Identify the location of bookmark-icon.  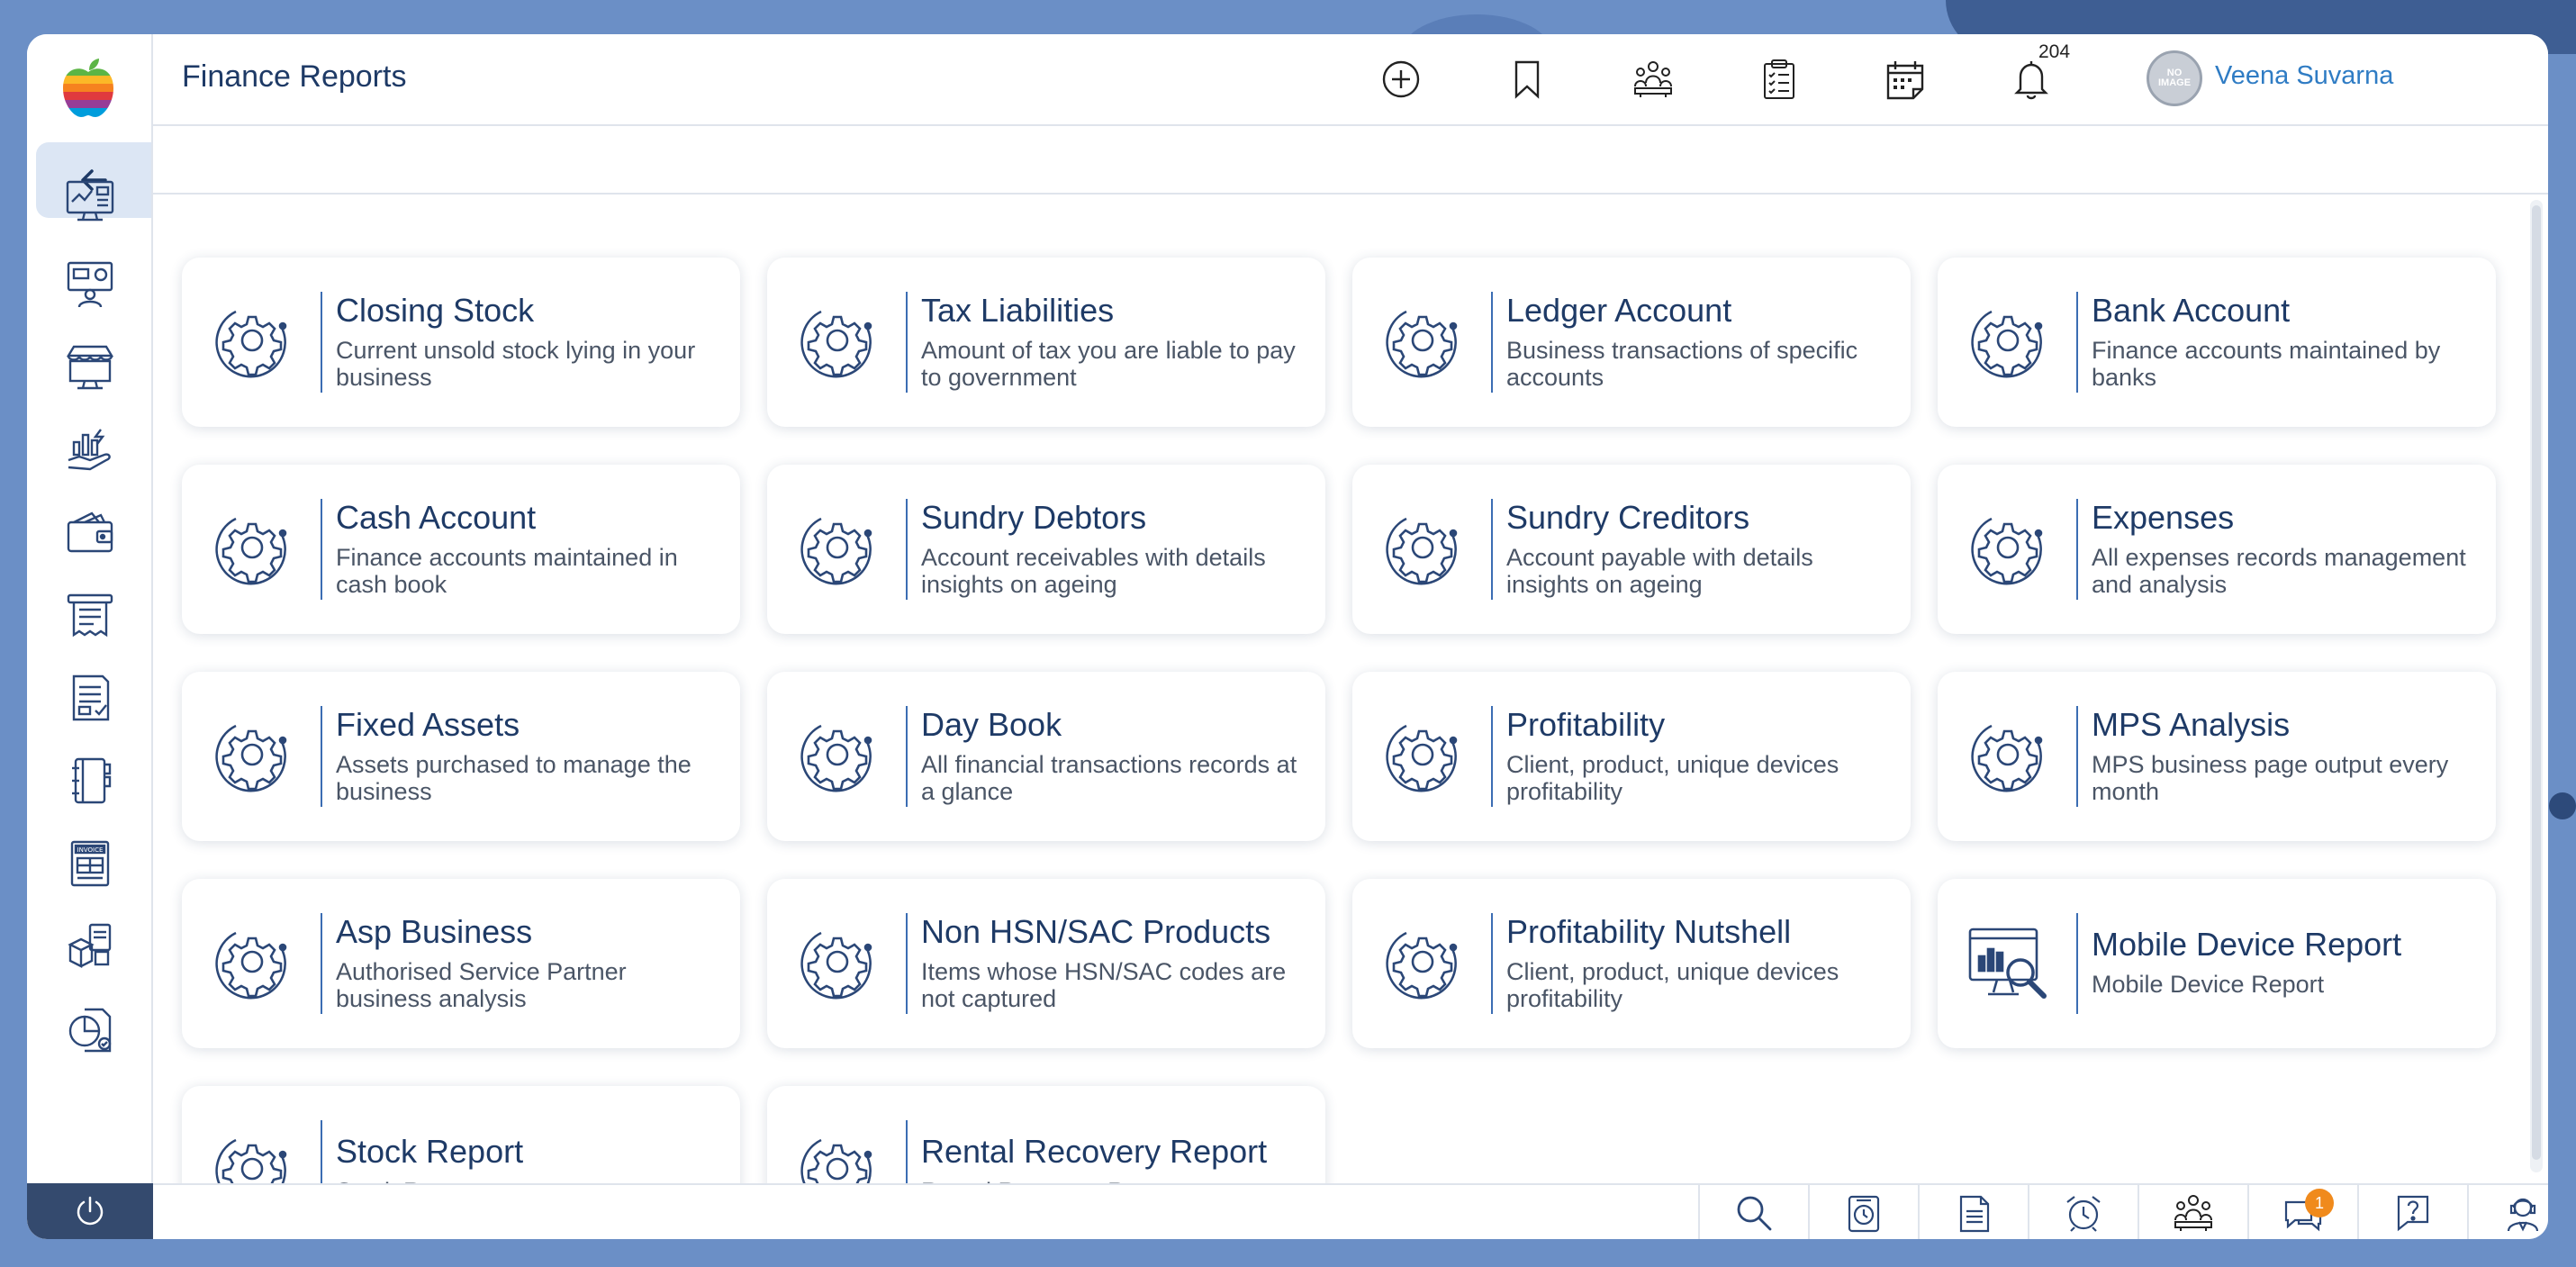
(1527, 79).